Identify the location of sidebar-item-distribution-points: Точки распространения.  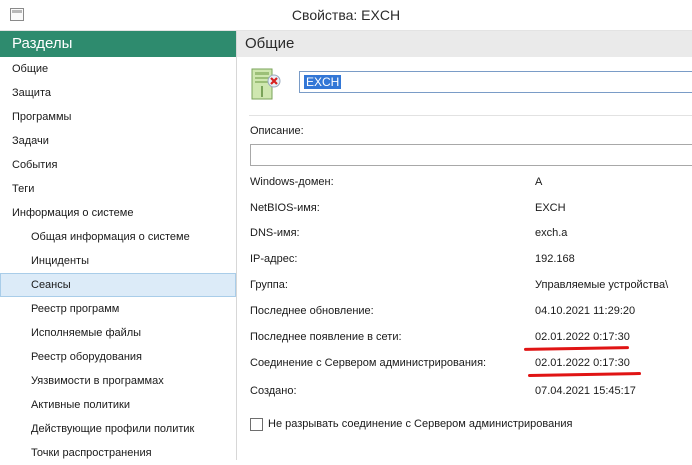
(118, 453).